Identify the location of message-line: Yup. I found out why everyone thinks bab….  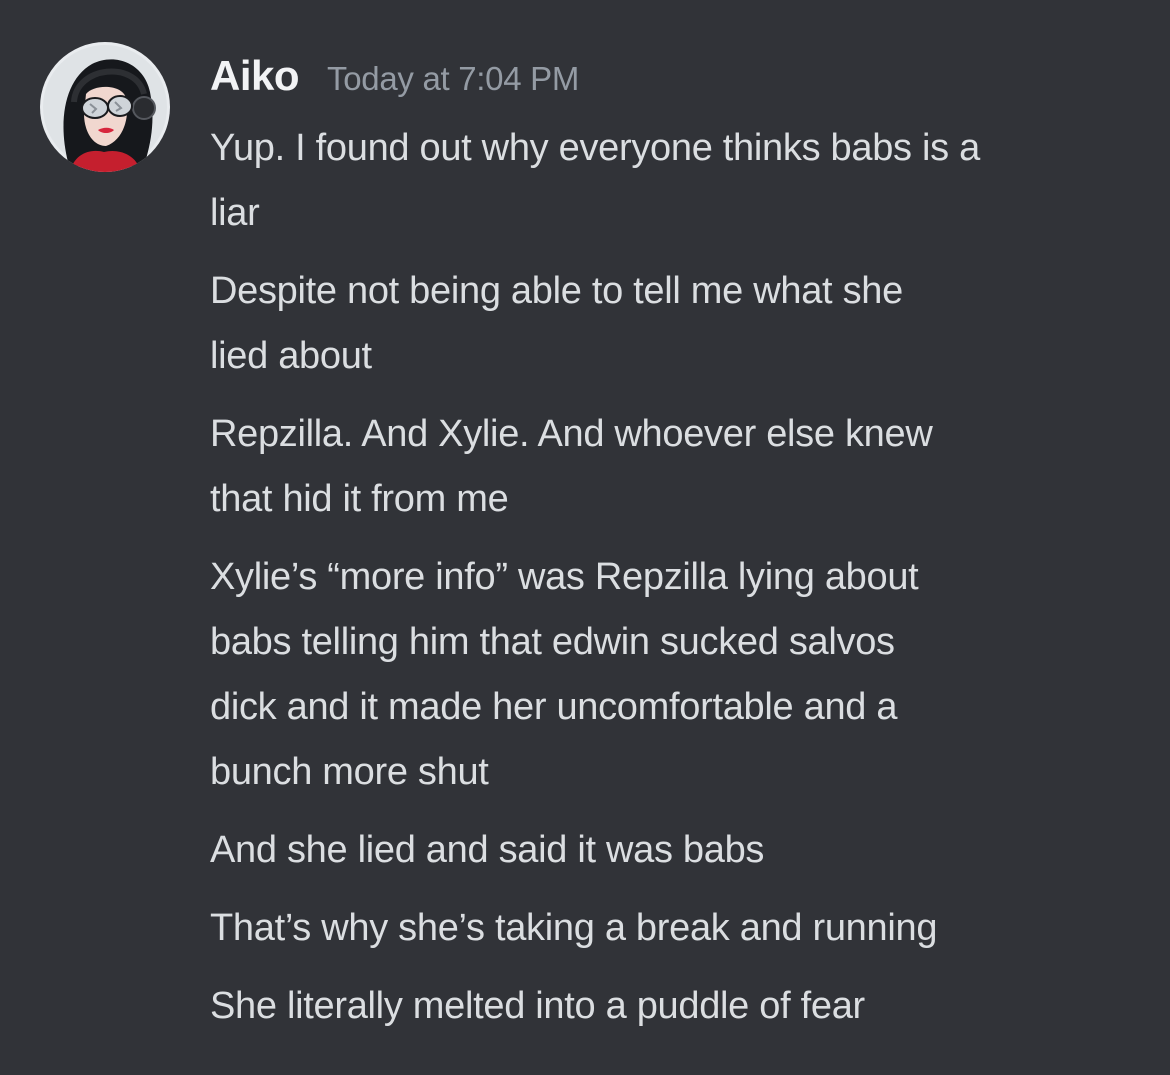
(595, 148).